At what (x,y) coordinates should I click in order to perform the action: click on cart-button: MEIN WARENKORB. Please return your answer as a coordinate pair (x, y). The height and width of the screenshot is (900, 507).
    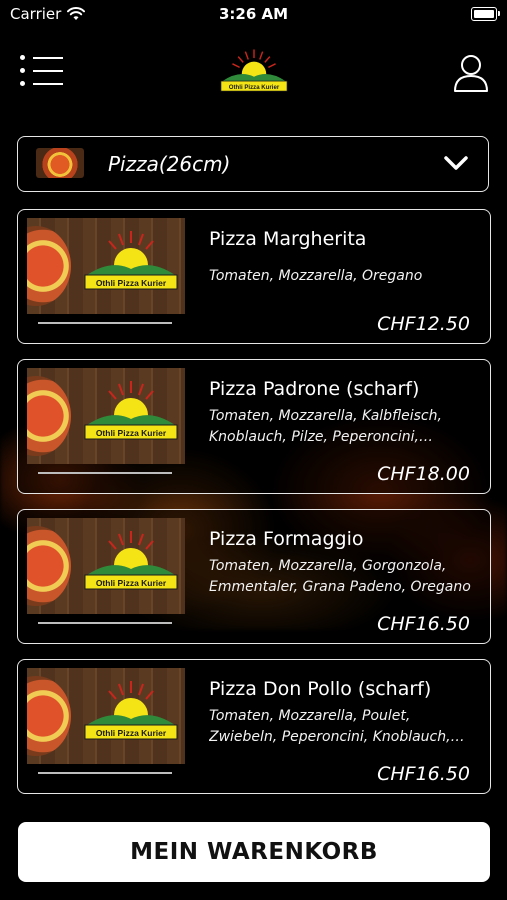
    Looking at the image, I should click on (254, 852).